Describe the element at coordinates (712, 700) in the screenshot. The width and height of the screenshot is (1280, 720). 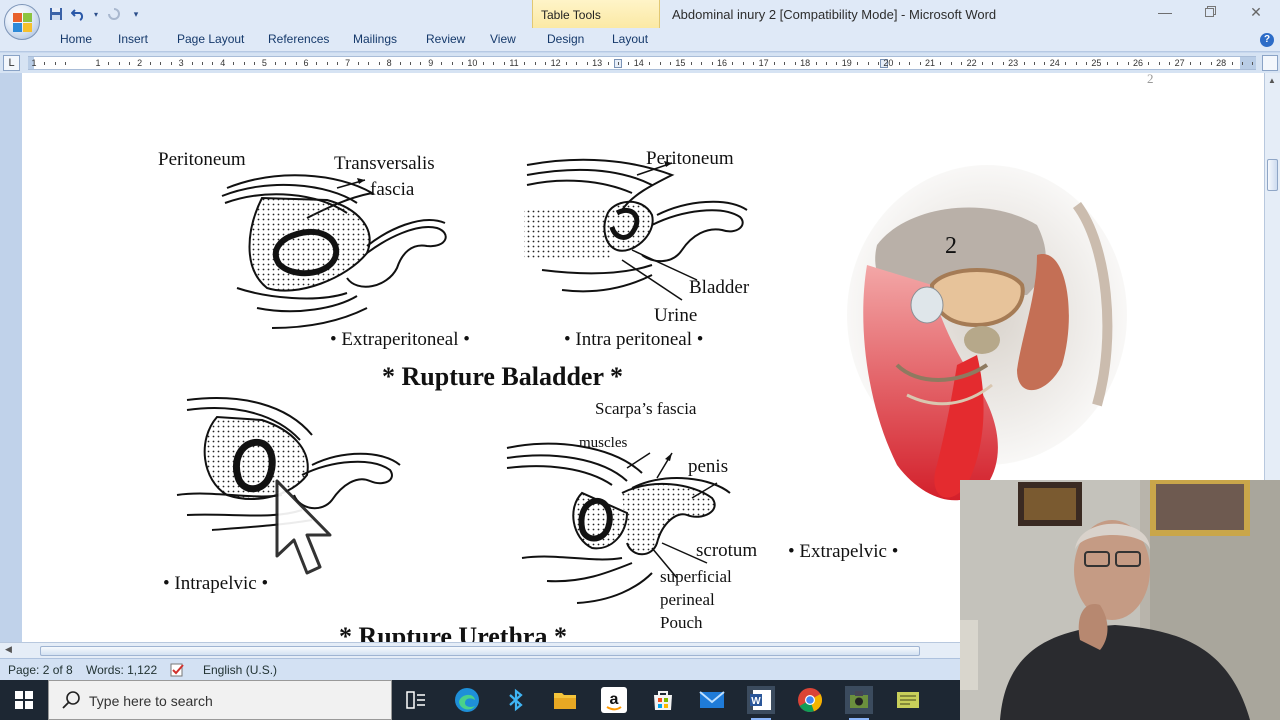
I see `mail-icon` at that location.